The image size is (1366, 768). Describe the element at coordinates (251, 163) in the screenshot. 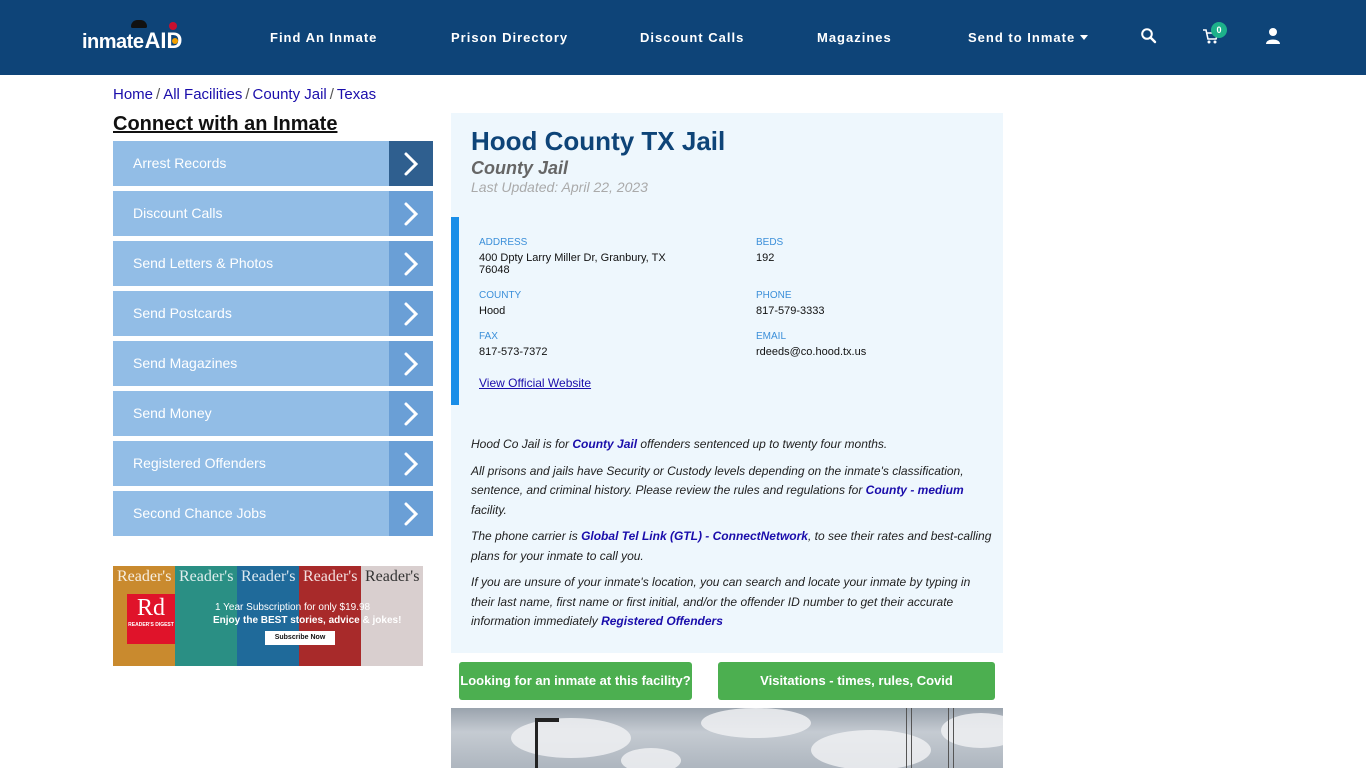

I see `sidebar-item-label: Arrest Records` at that location.